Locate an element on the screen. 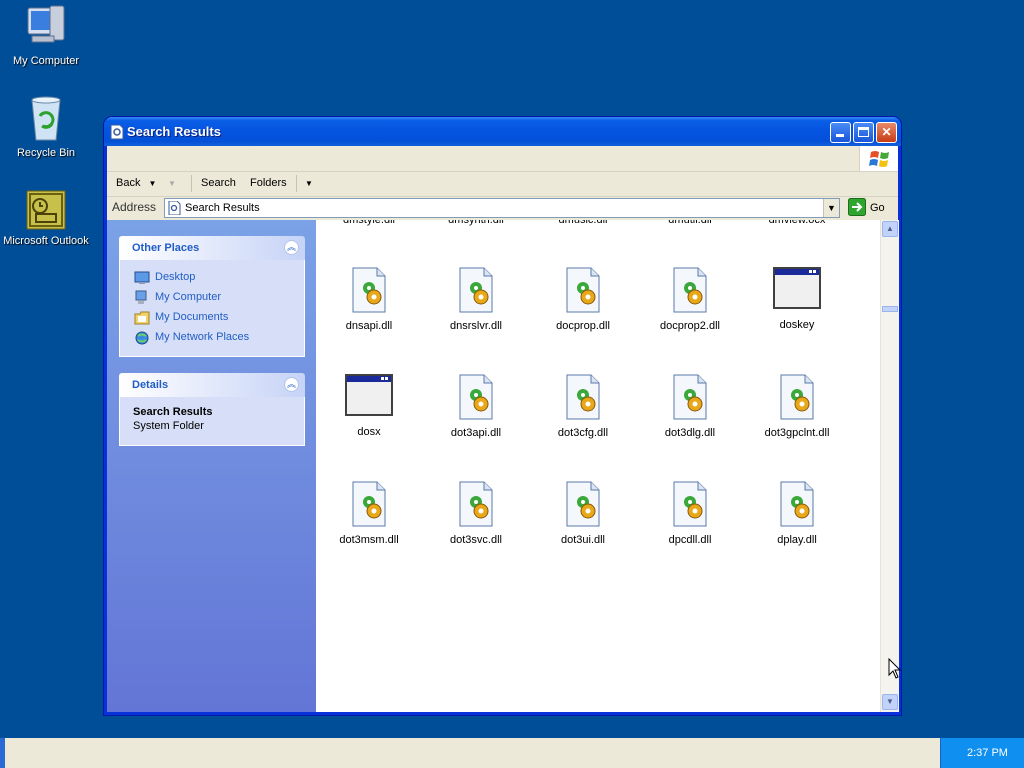 This screenshot has height=768, width=1024. network-places-icon is located at coordinates (142, 338).